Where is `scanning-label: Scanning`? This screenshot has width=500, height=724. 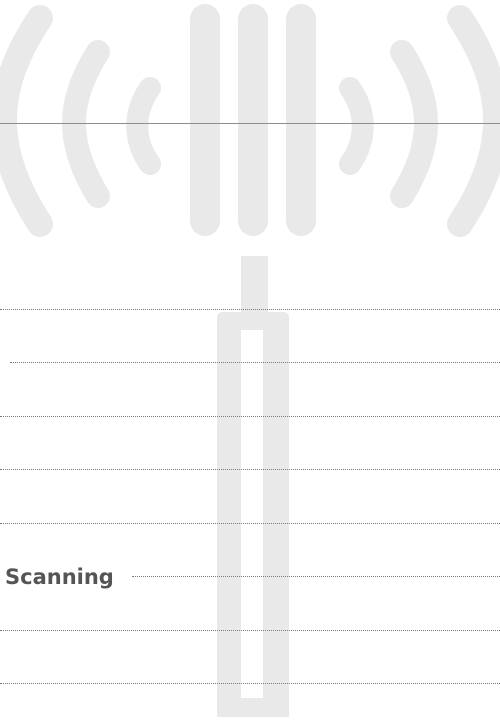 scanning-label: Scanning is located at coordinates (59, 577).